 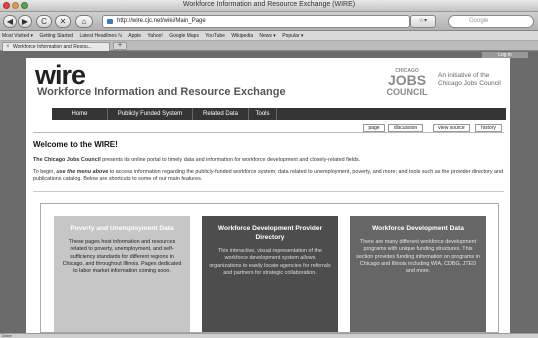 I want to click on tab-history: history, so click(x=488, y=128).